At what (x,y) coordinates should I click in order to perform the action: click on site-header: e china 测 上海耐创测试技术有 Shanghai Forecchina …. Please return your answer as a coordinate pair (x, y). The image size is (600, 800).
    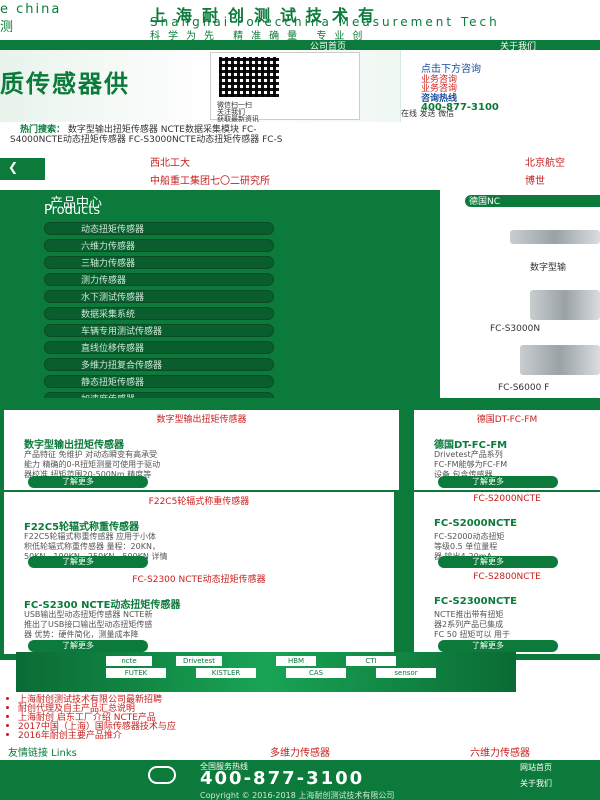
    Looking at the image, I should click on (300, 21).